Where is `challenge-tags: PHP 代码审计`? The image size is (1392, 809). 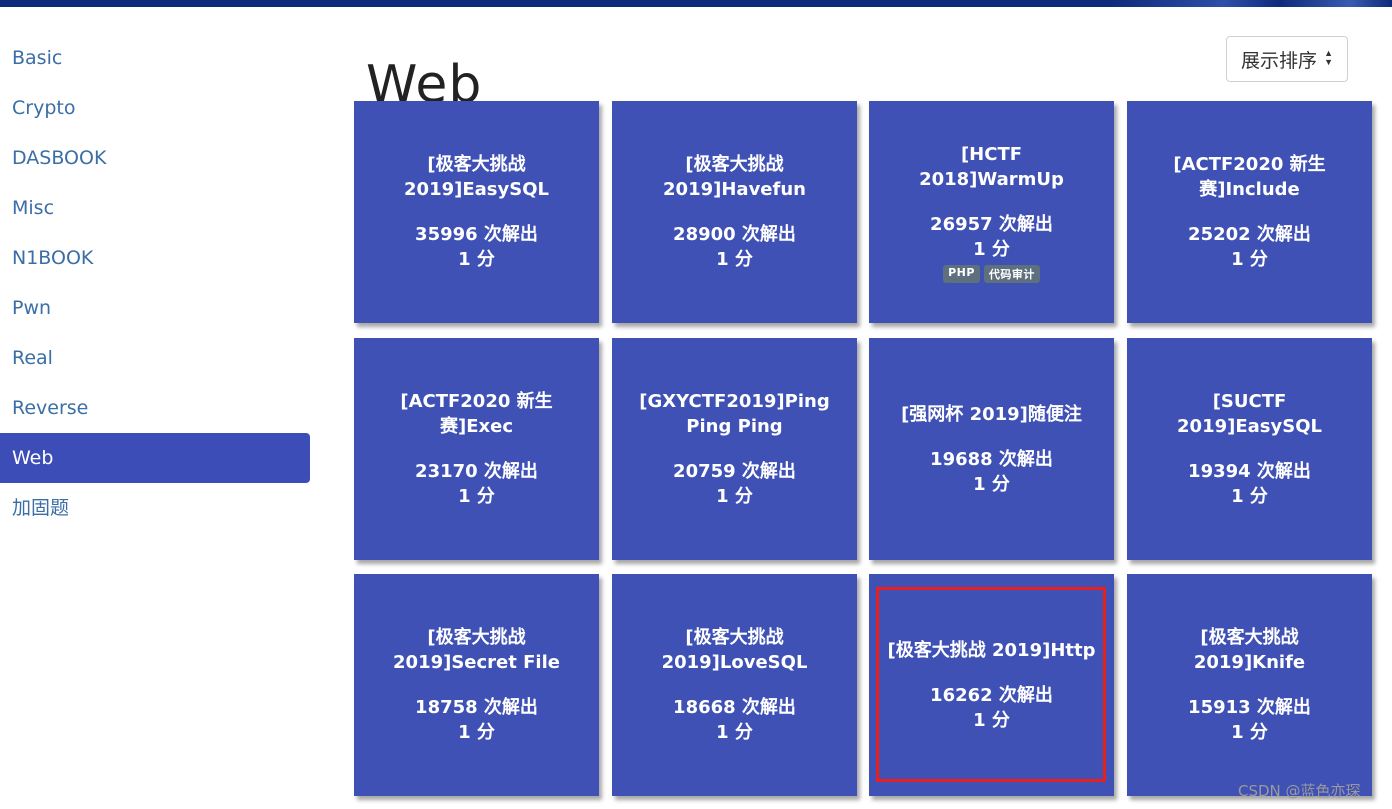 challenge-tags: PHP 代码审计 is located at coordinates (991, 273).